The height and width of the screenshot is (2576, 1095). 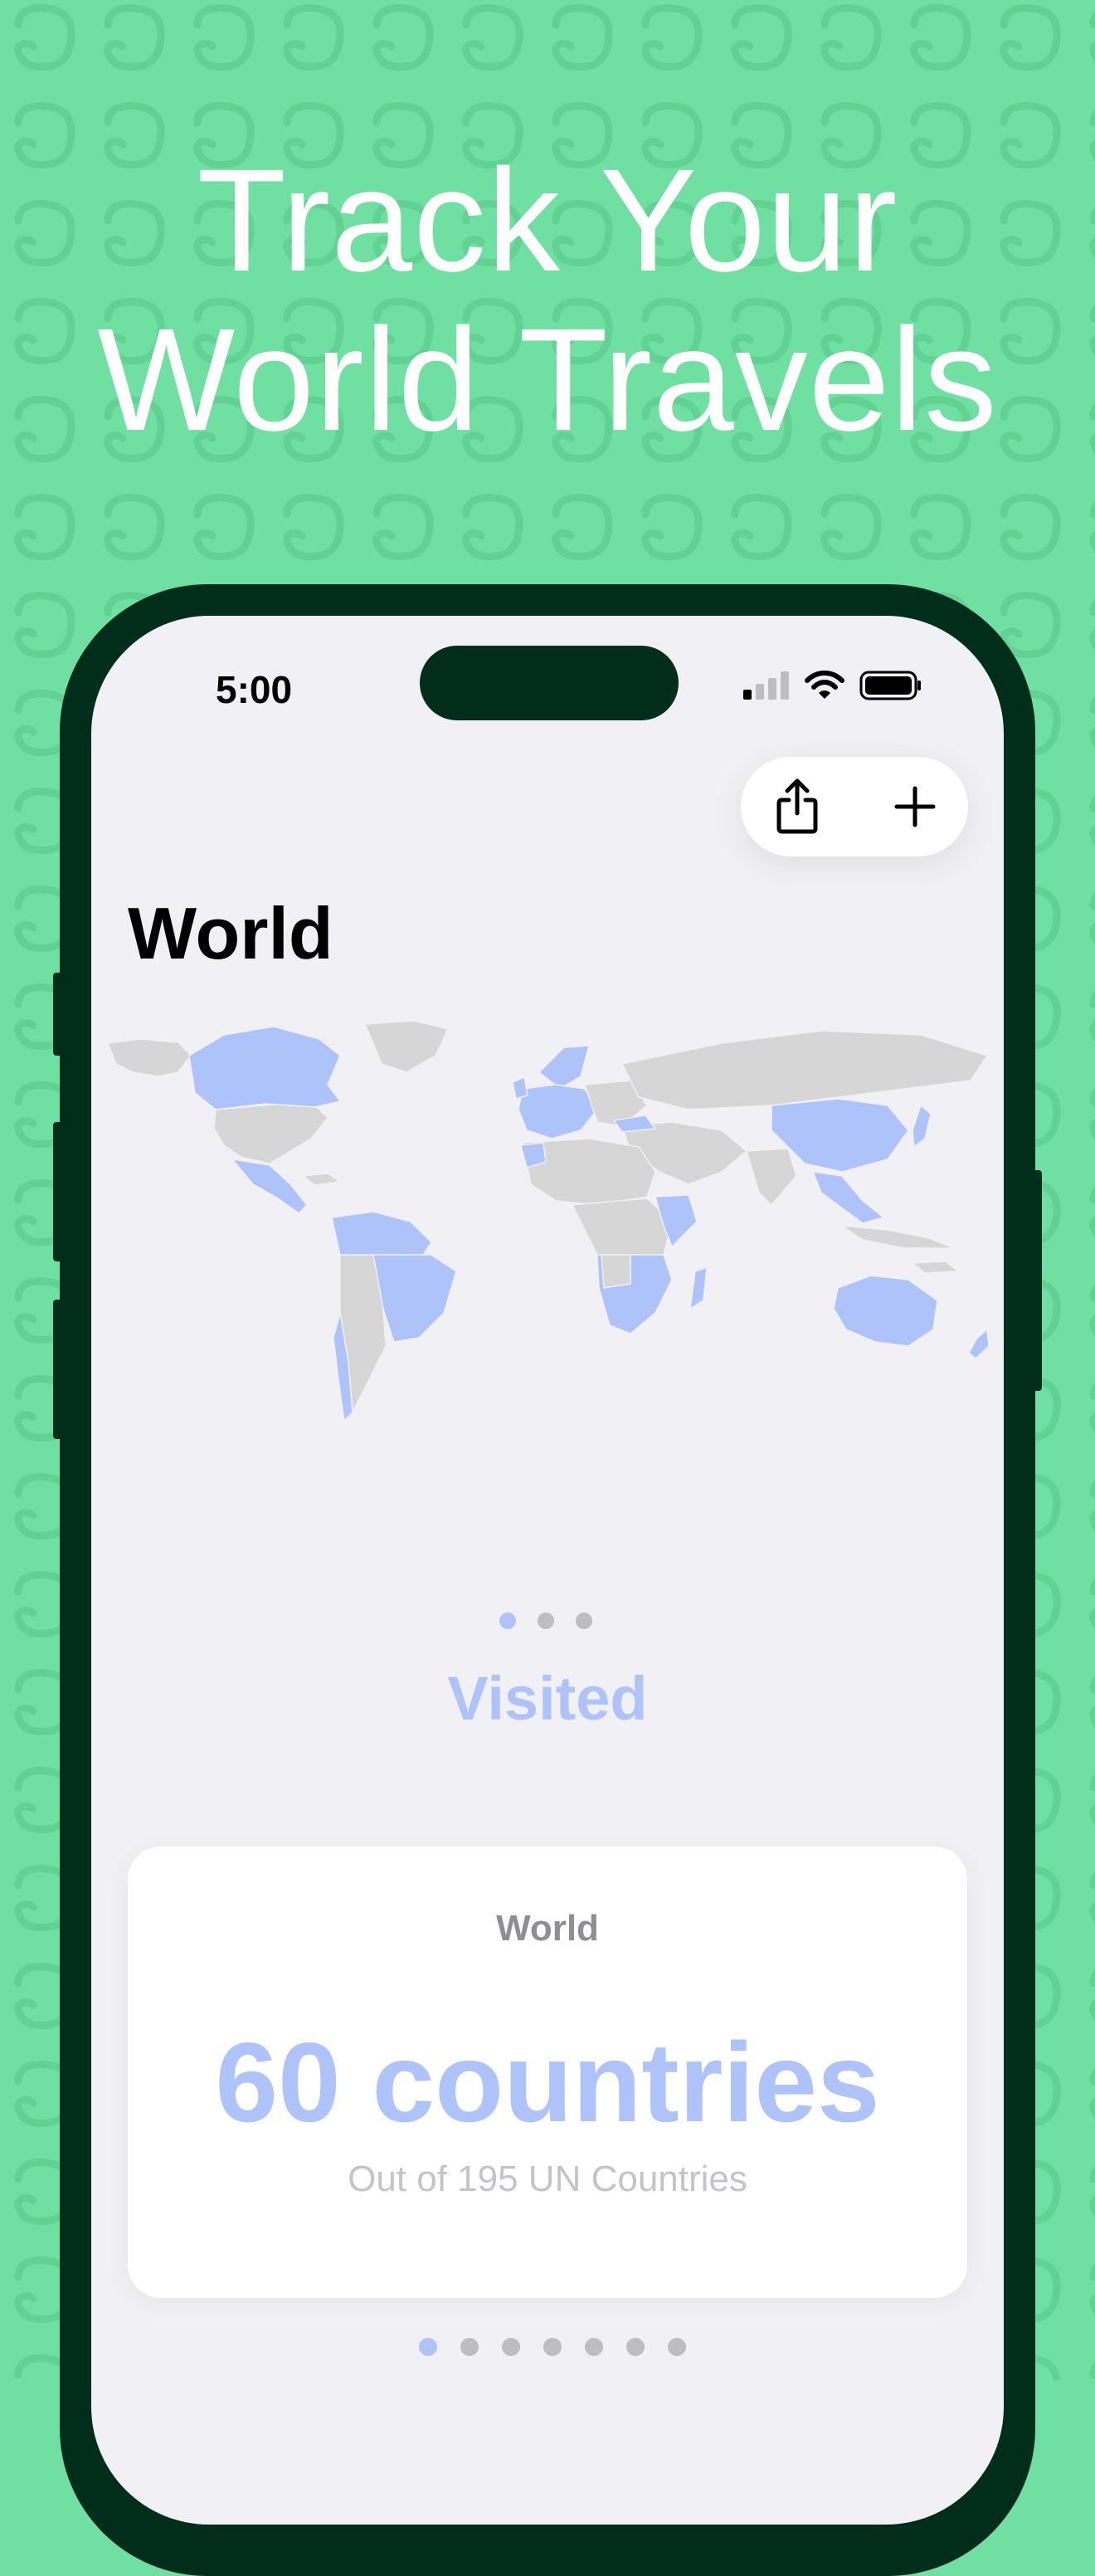 I want to click on plus-icon, so click(x=915, y=807).